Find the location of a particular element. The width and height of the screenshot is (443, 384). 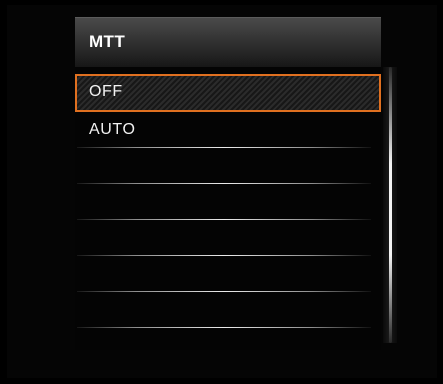

menu-item-label: OFF is located at coordinates (106, 91).